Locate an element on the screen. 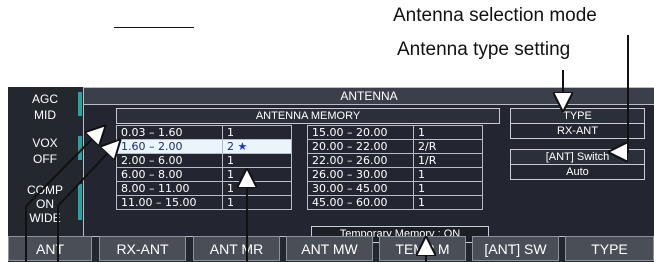  arrow-antenna-selection-mode is located at coordinates (620, 93).